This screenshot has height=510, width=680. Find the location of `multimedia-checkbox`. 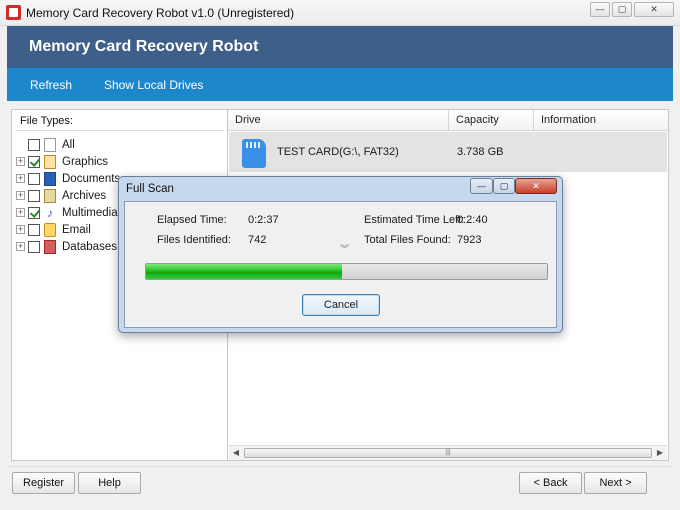

multimedia-checkbox is located at coordinates (34, 212).